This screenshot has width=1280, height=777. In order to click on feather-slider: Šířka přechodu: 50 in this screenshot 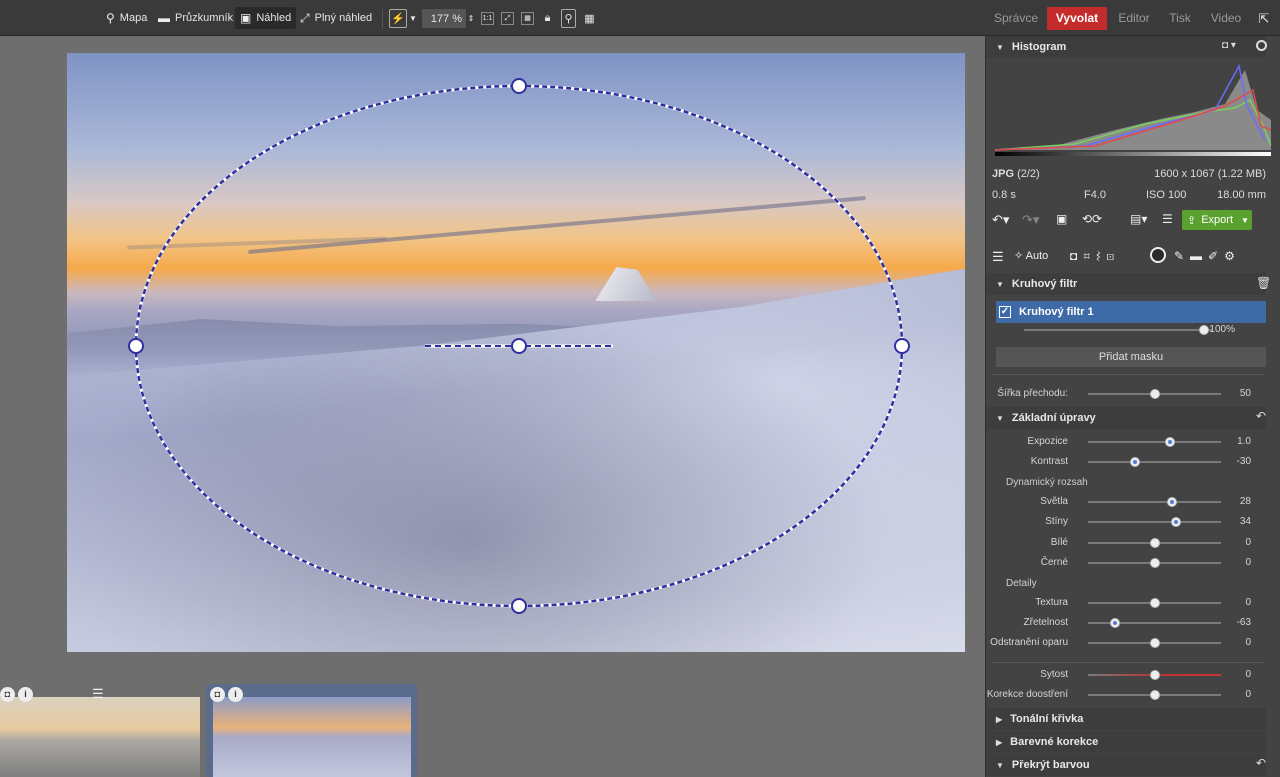, I will do `click(1126, 394)`.